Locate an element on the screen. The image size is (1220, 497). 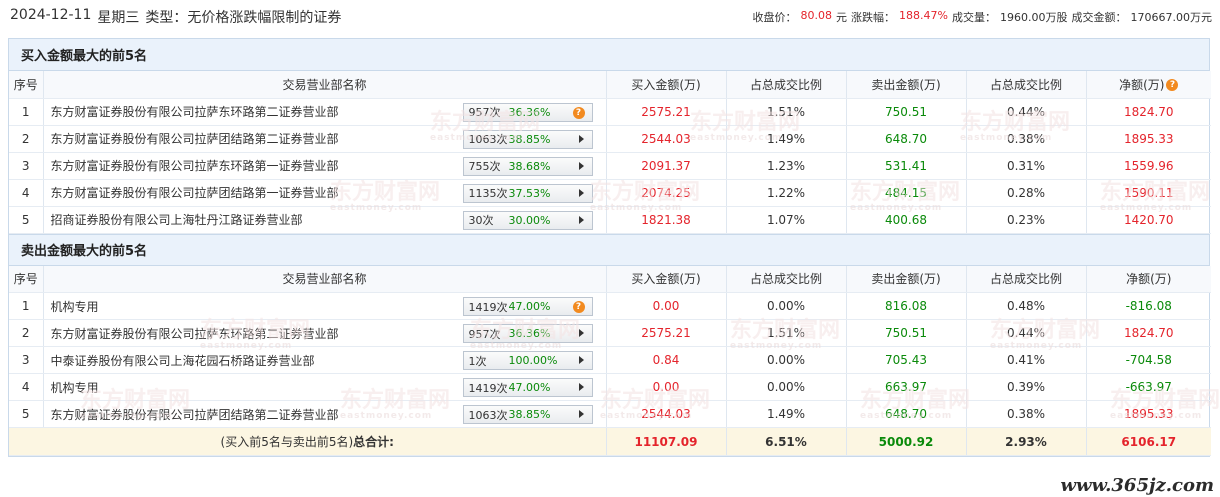
listing-count-button: 957次 36.36% is located at coordinates (527, 333).